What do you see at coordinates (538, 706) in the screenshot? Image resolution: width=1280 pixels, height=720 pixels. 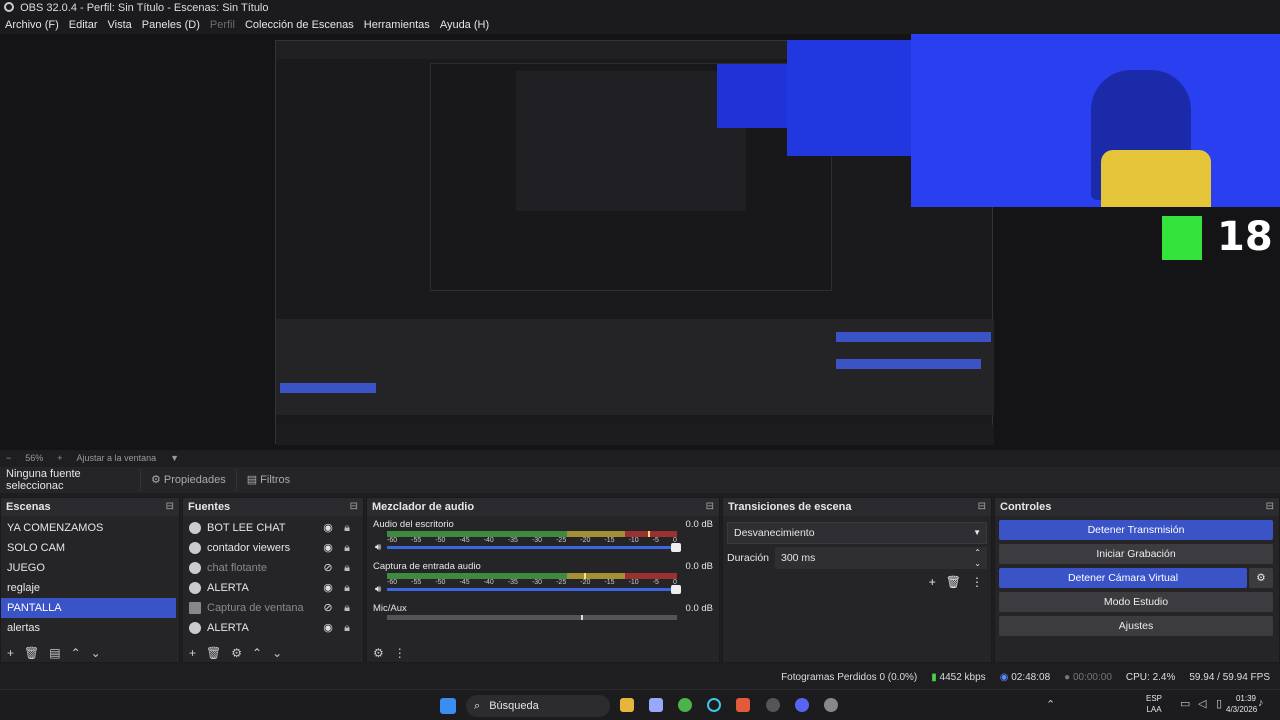 I see `taskbar-search: ⌕ Búsqueda` at bounding box center [538, 706].